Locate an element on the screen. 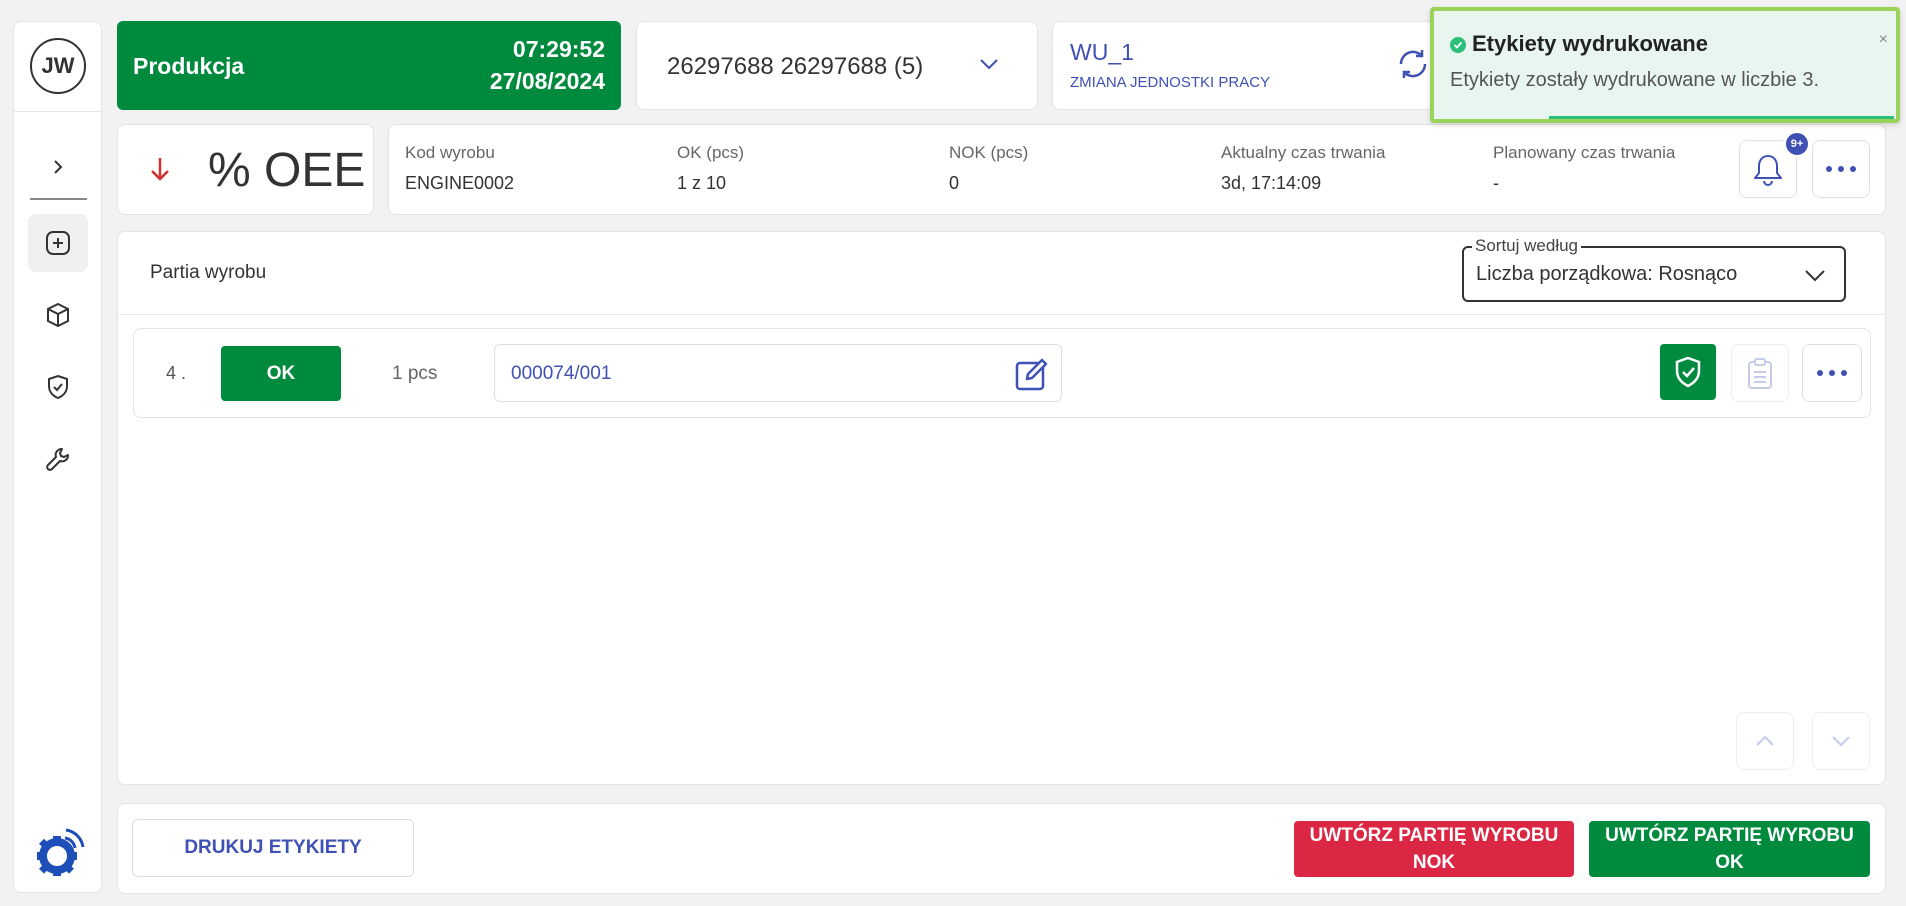 This screenshot has width=1906, height=906. quality-check-button is located at coordinates (1688, 372).